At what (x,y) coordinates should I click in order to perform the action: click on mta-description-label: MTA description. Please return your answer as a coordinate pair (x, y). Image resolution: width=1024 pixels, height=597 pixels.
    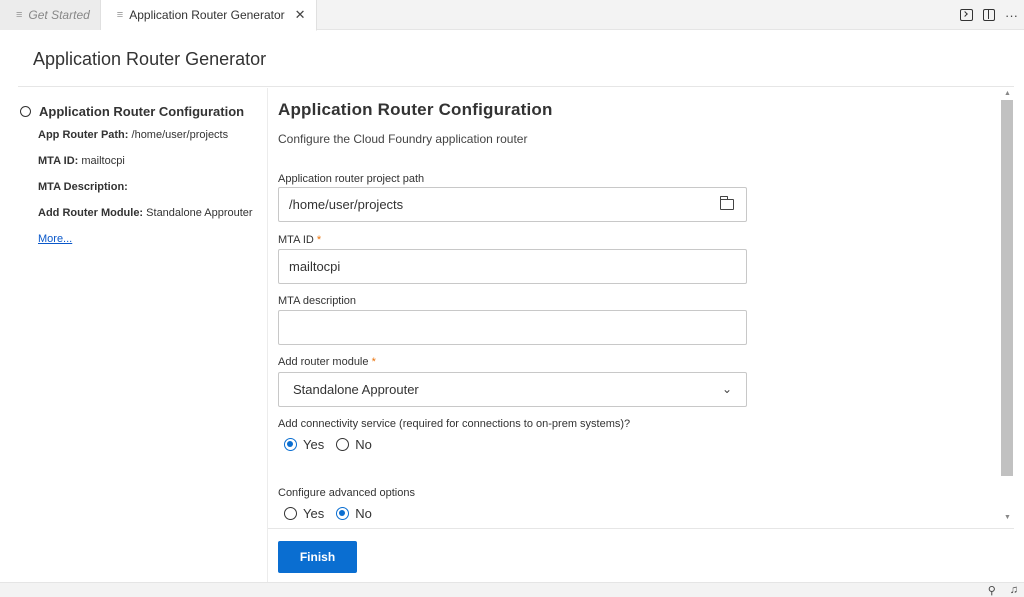
    Looking at the image, I should click on (317, 301).